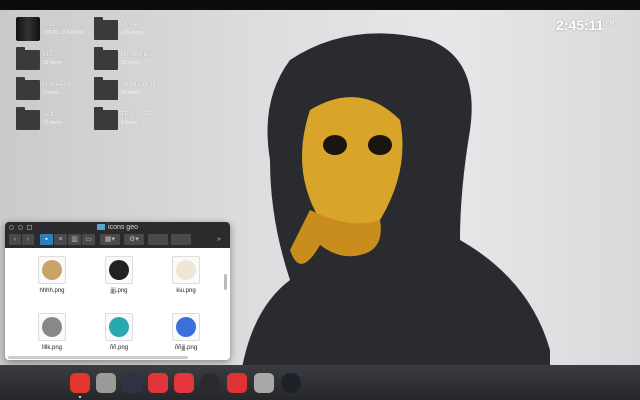  What do you see at coordinates (110, 239) in the screenshot?
I see `arrange-button: ▦▾` at bounding box center [110, 239].